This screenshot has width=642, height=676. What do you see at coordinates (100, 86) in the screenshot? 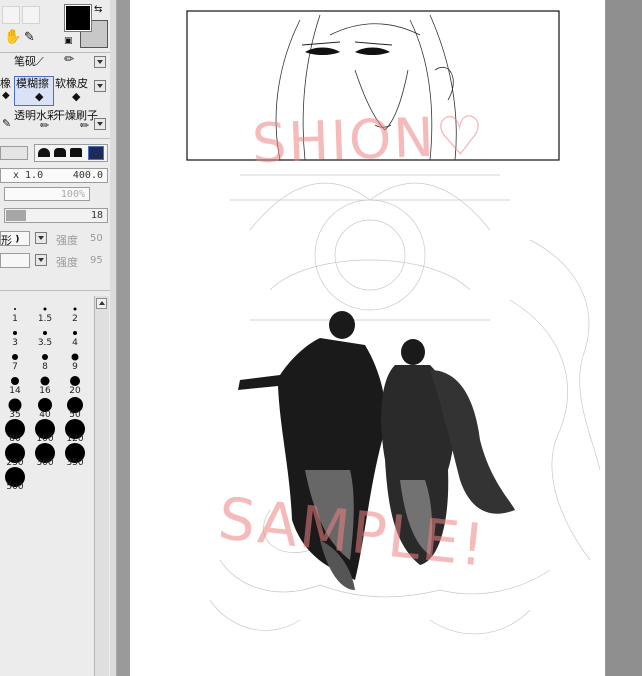
I see `tool-scroll-mid` at bounding box center [100, 86].